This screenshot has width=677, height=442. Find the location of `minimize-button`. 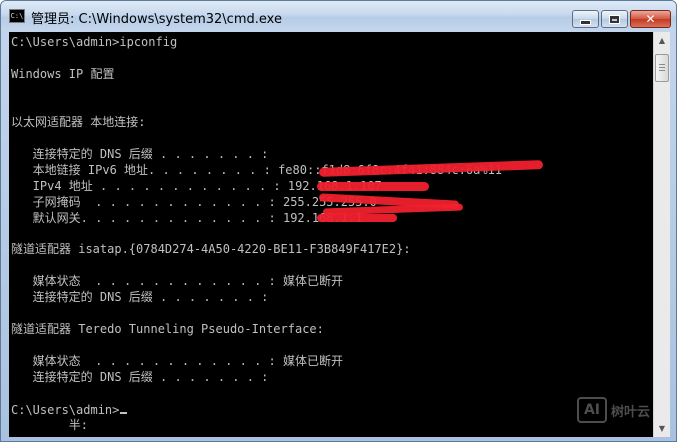

minimize-button is located at coordinates (585, 19).